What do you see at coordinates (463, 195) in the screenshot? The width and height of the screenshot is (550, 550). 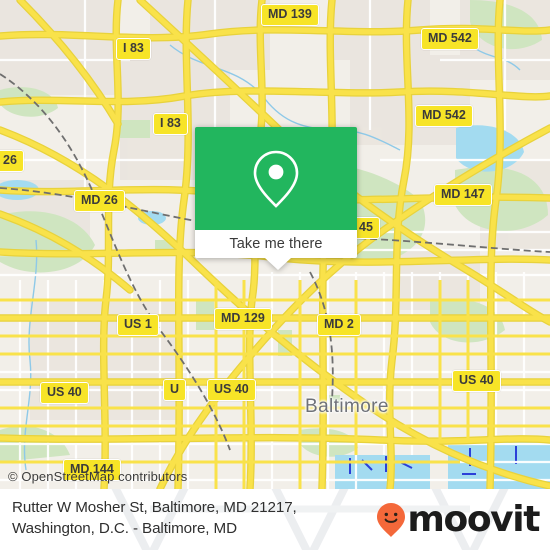 I see `road-shield: MD 147` at bounding box center [463, 195].